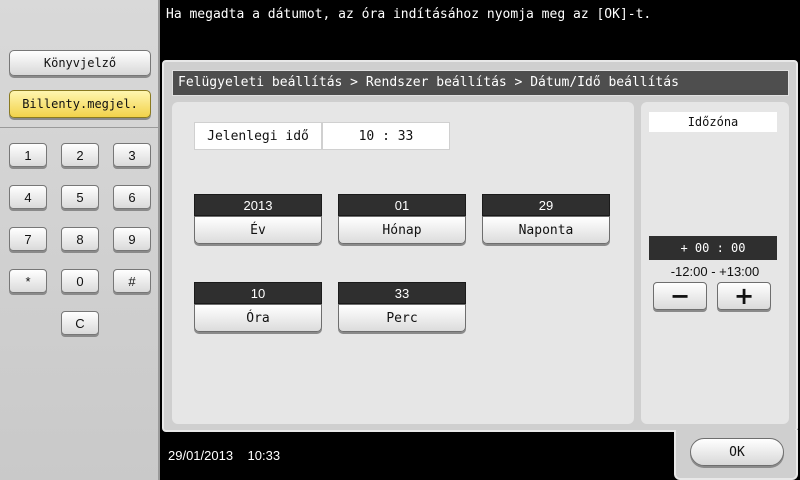 This screenshot has width=800, height=480. I want to click on key-9: 9, so click(132, 239).